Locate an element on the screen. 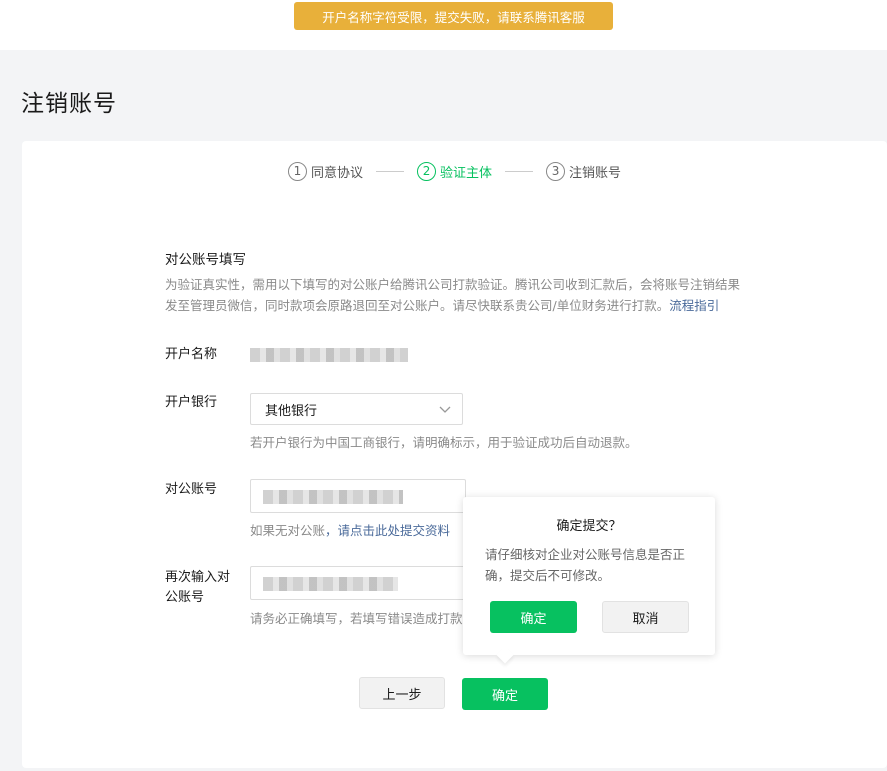  step-cancel-account: 3 注销账号 is located at coordinates (584, 171).